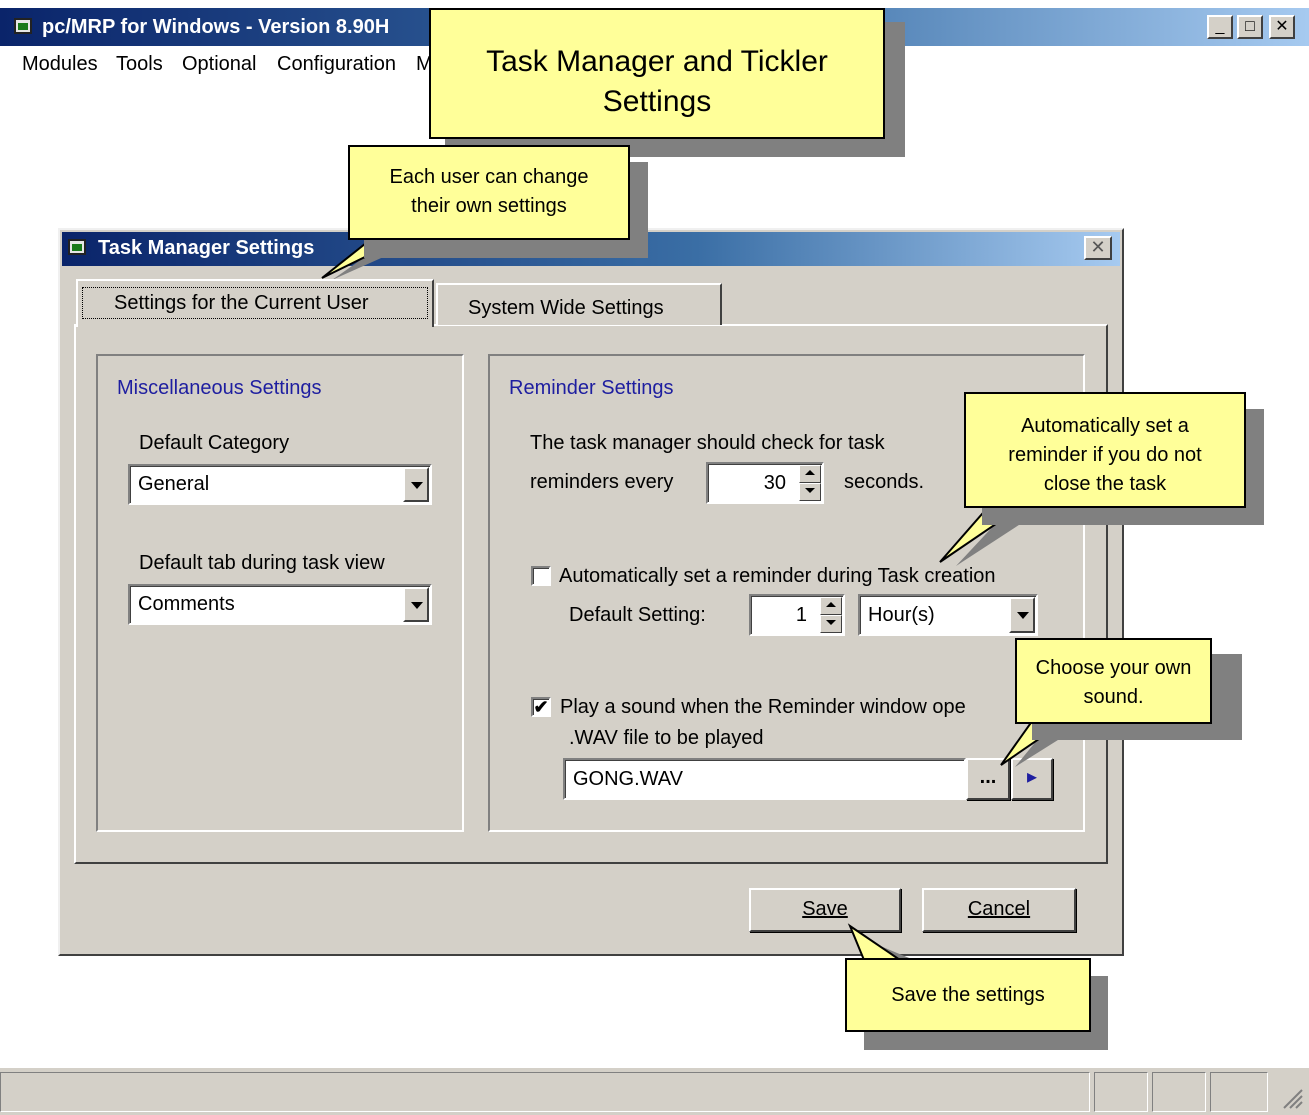 Image resolution: width=1309 pixels, height=1115 pixels. I want to click on play-sound-checkbox: ✔, so click(541, 707).